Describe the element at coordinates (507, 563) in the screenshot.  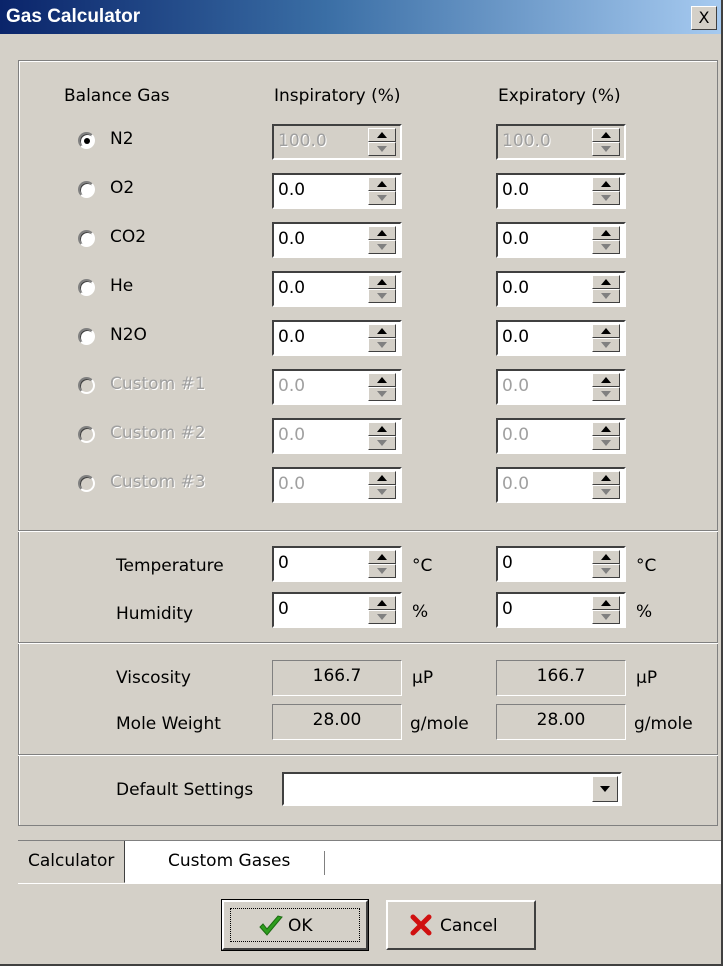
I see `expiratory-temperature-value: 0` at that location.